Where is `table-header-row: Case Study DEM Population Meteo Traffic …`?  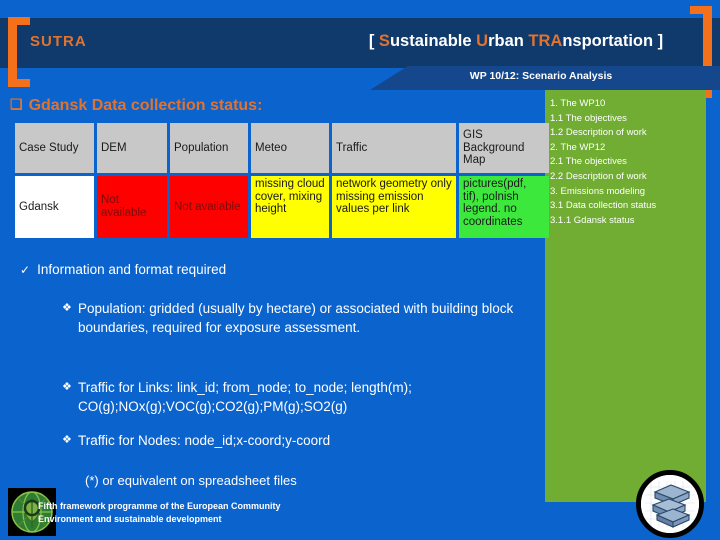 table-header-row: Case Study DEM Population Meteo Traffic … is located at coordinates (282, 148).